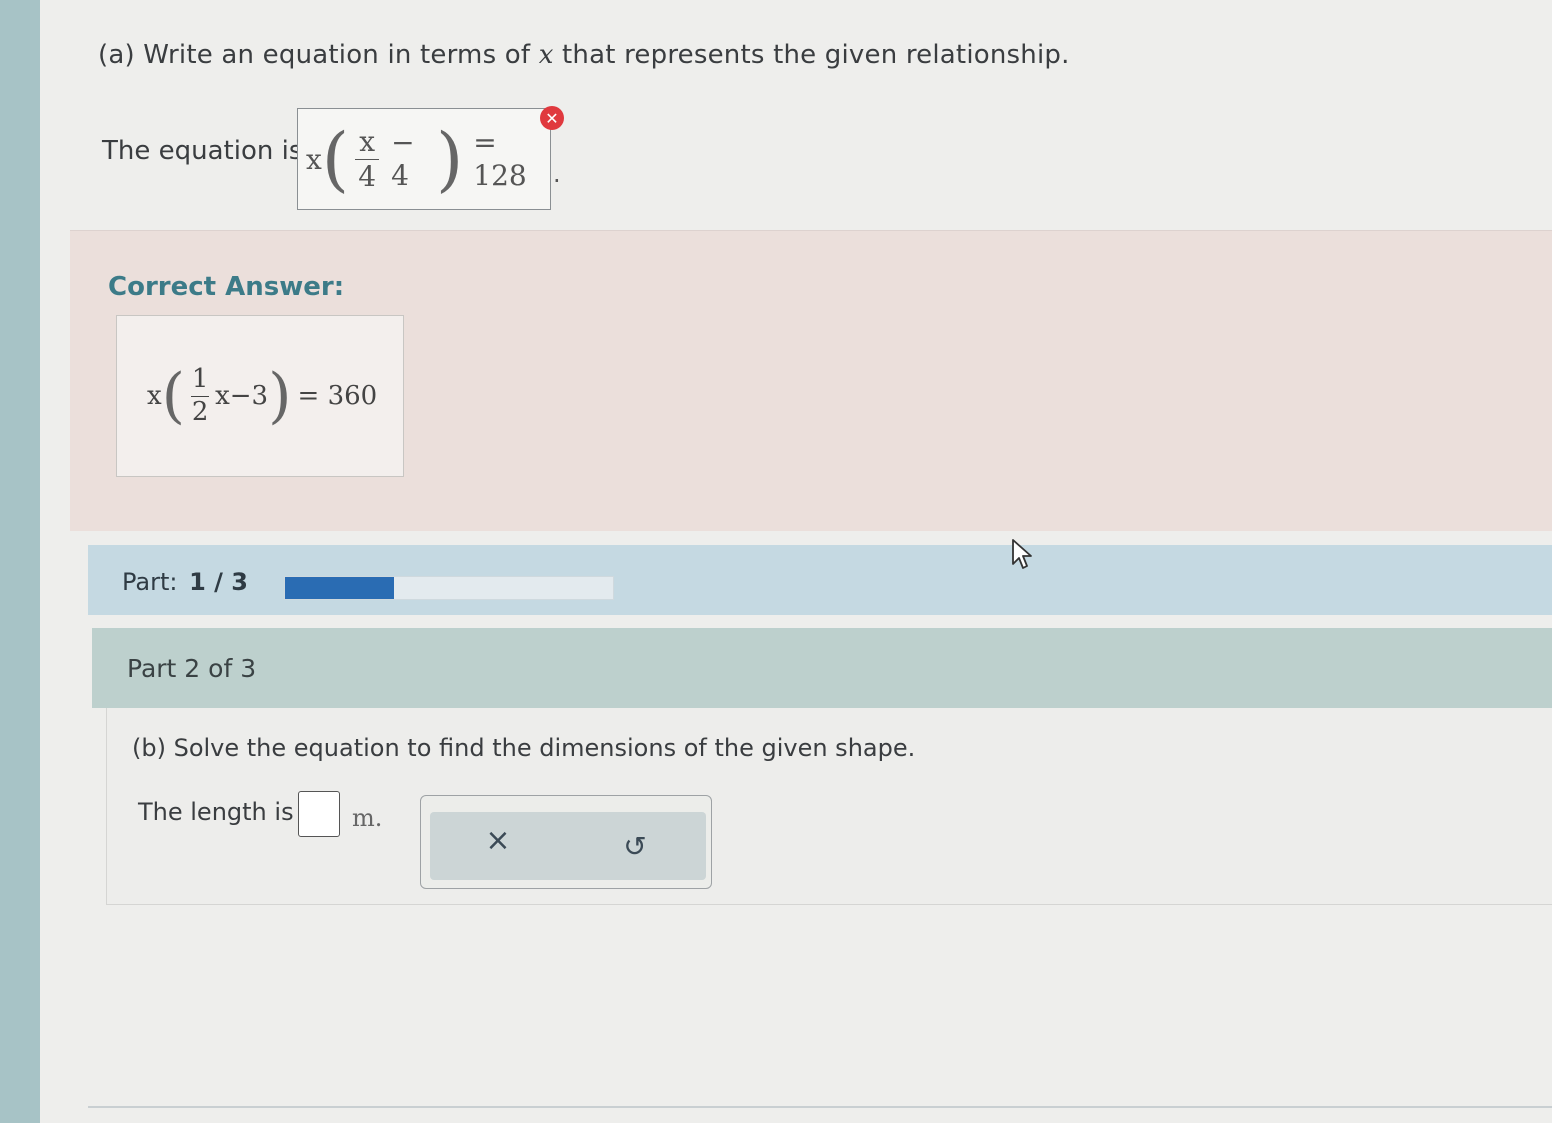 This screenshot has width=1552, height=1123. I want to click on student-answer-fraction: x 4, so click(367, 159).